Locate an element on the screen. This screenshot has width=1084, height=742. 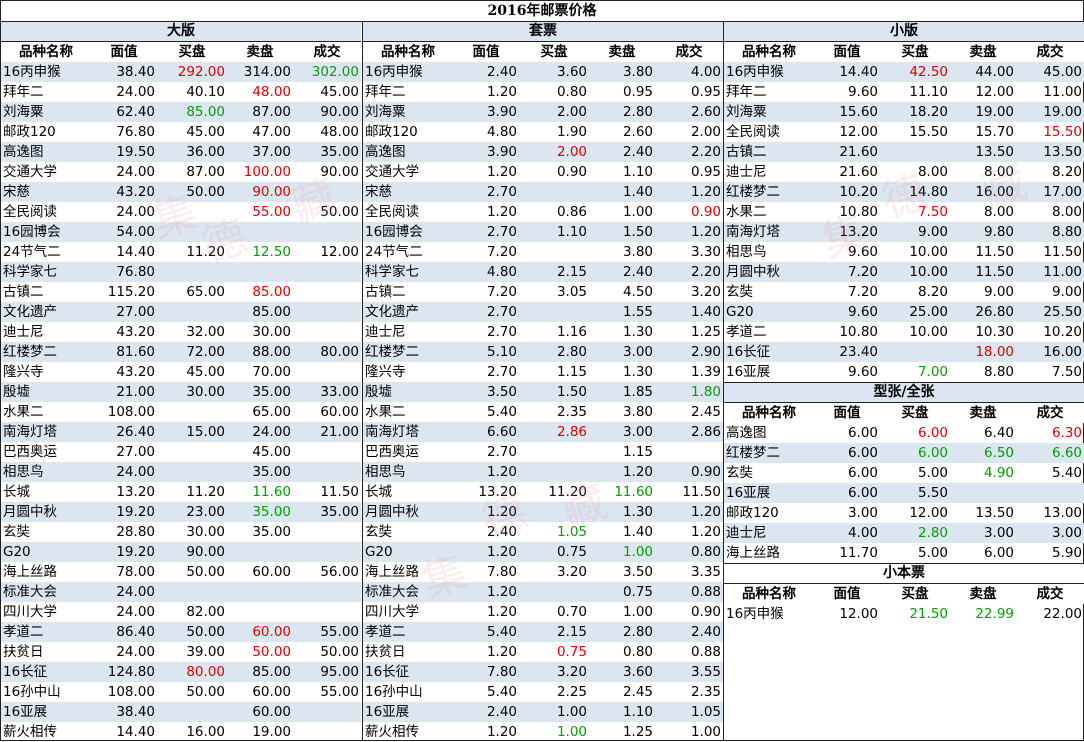
price-cell: 3.55 is located at coordinates (689, 672).